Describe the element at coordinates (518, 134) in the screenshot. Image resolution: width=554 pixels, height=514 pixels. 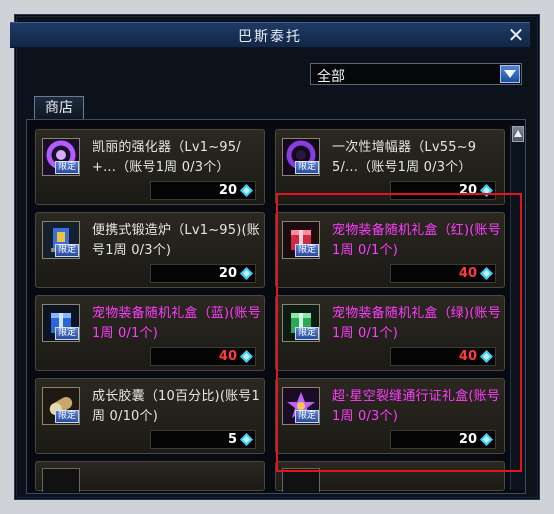
I see `scroll-up-button` at that location.